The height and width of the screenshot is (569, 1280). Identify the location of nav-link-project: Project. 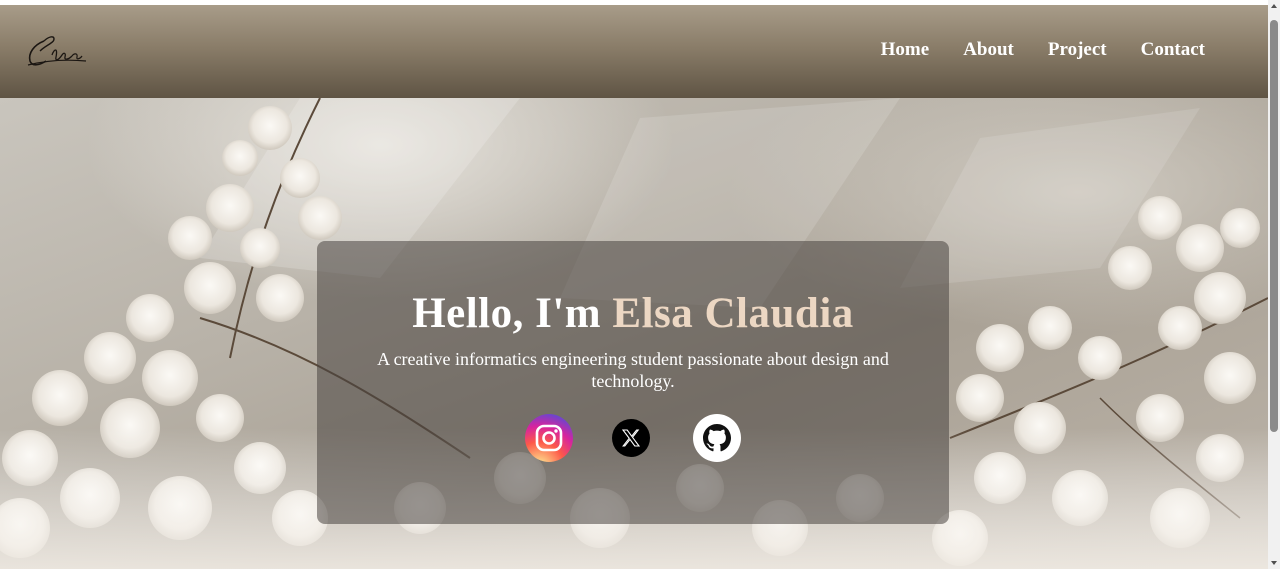
(1077, 50).